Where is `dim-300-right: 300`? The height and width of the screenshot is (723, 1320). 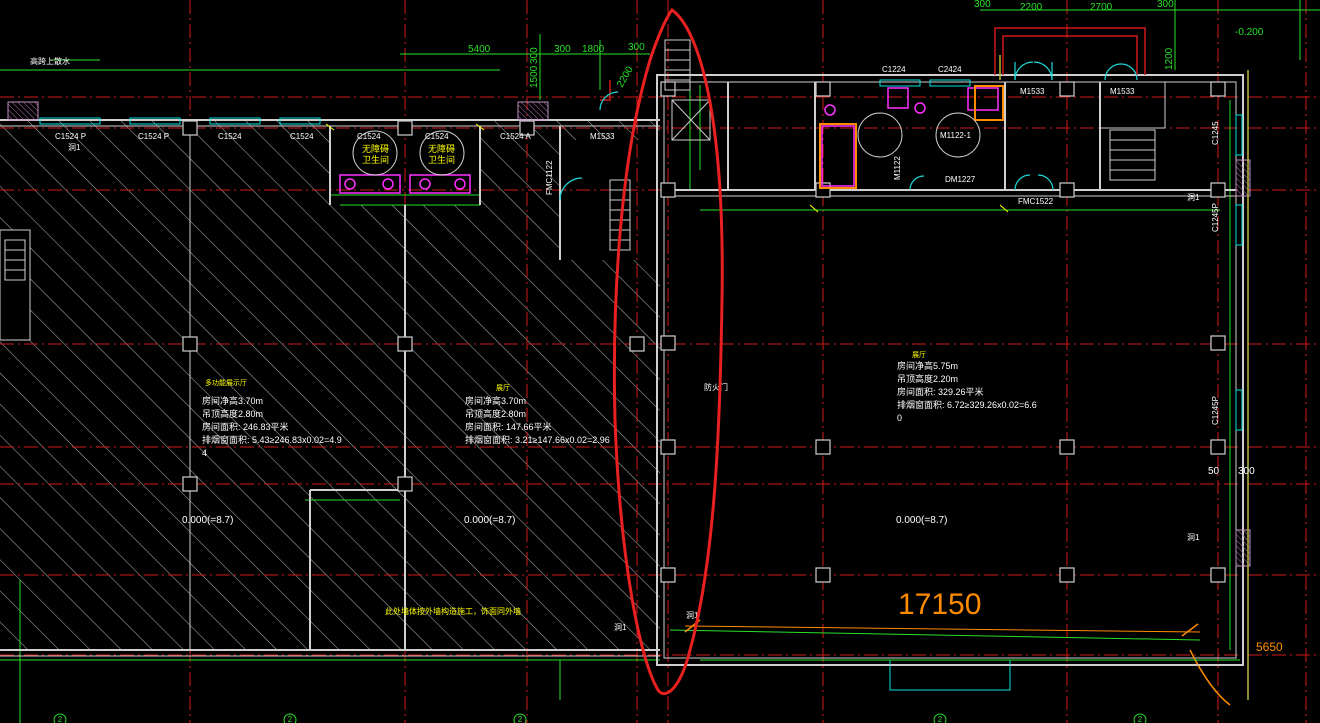
dim-300-right: 300 is located at coordinates (636, 47).